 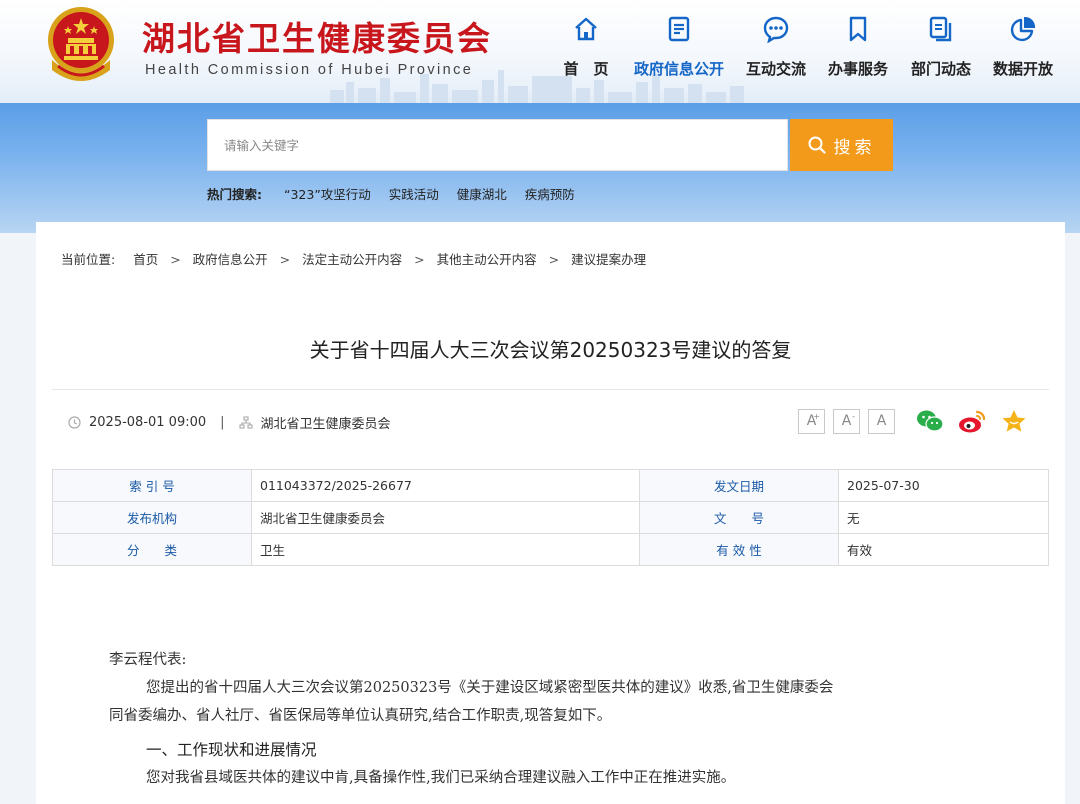 I want to click on info-key: 有 效 性, so click(x=739, y=549).